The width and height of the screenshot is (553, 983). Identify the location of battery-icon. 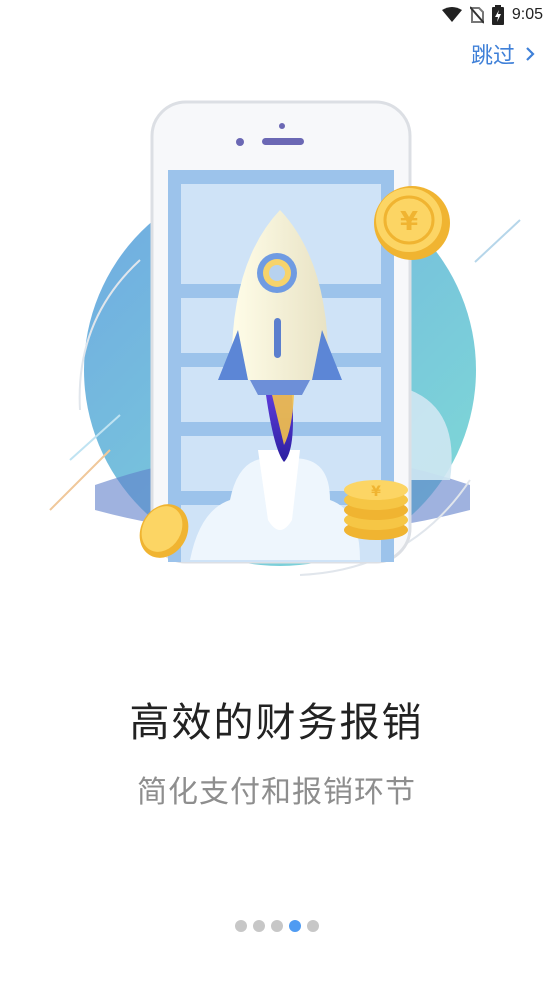
(497, 15).